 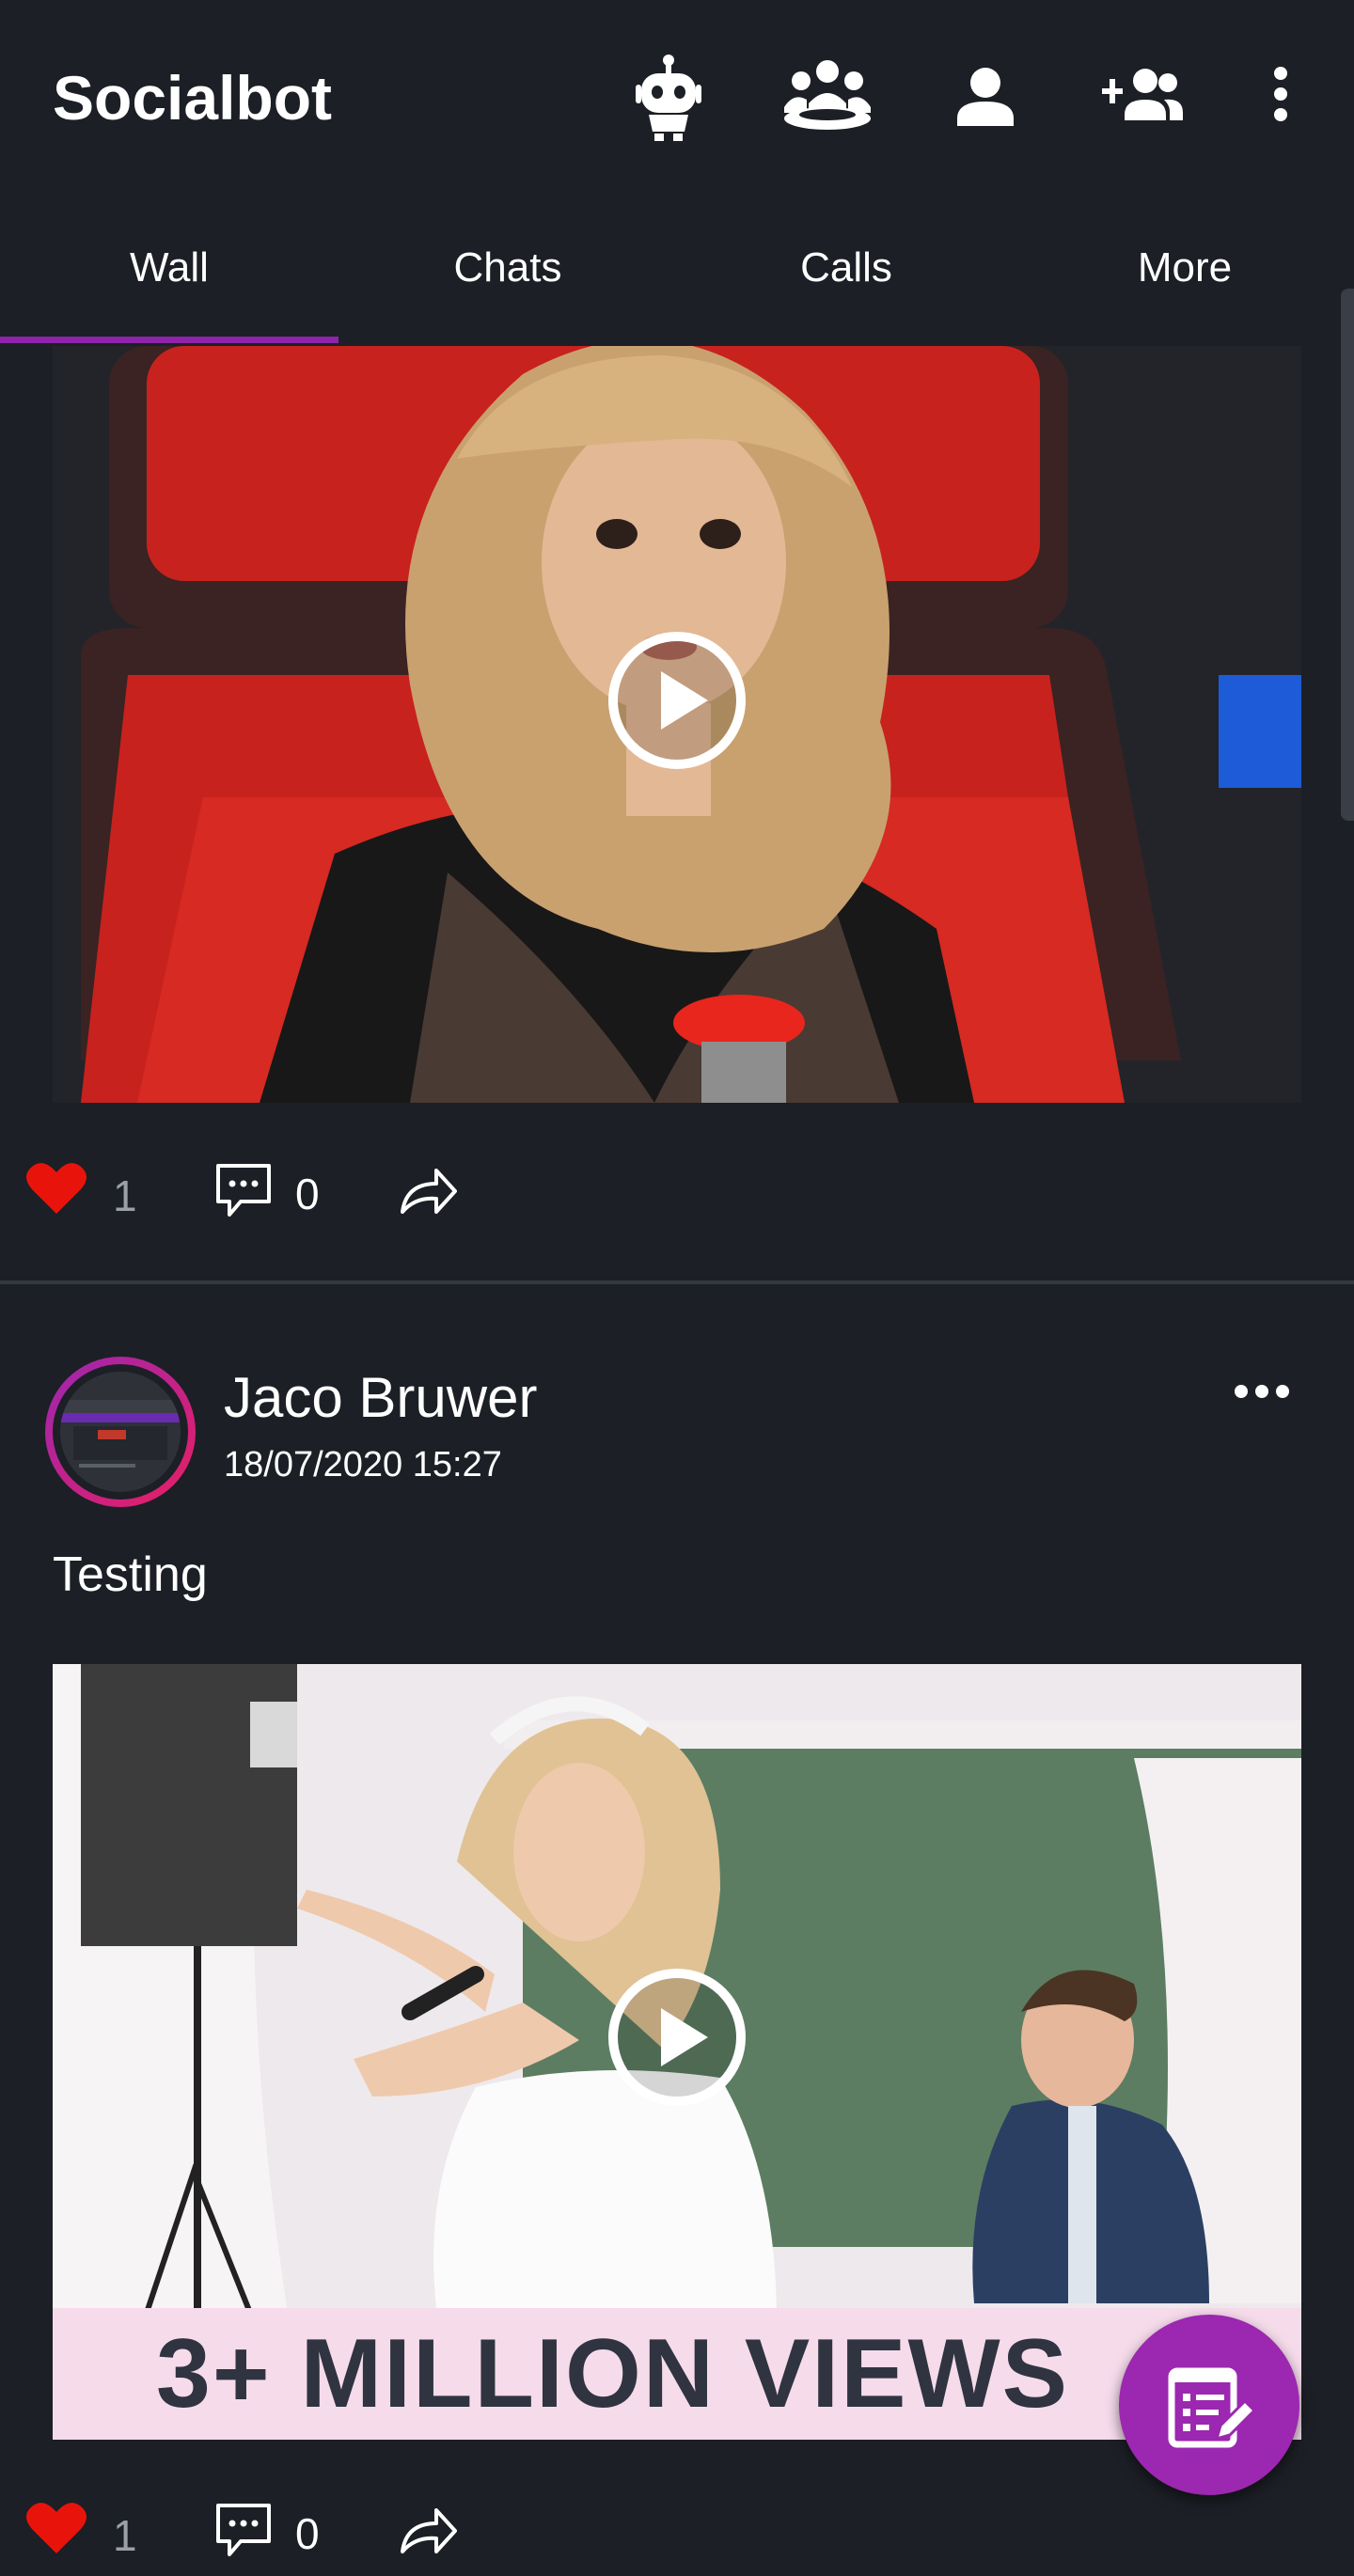 I want to click on active-tab-indicator, so click(x=169, y=340).